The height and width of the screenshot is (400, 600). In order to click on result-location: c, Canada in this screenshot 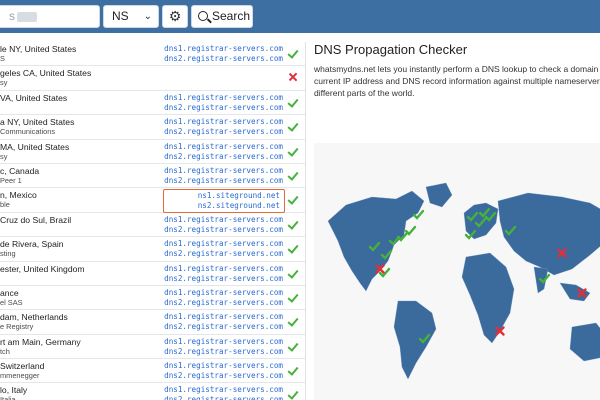, I will do `click(20, 170)`.